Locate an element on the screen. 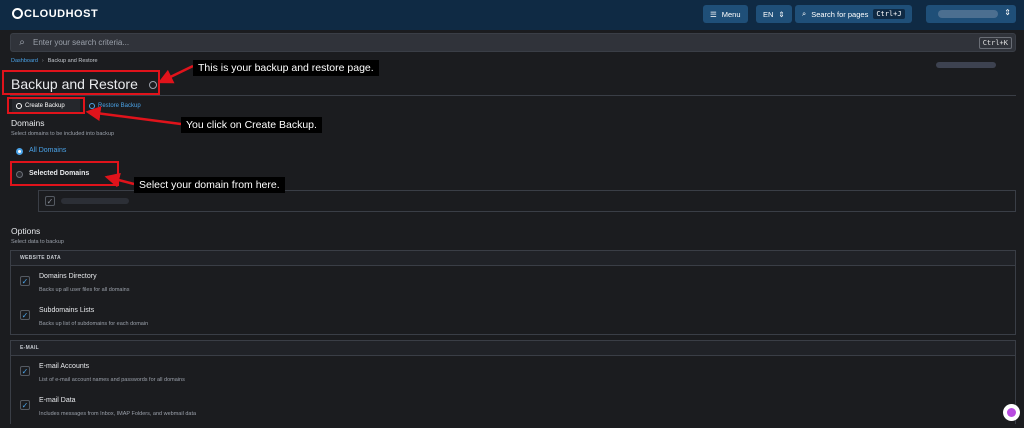 This screenshot has width=1024, height=428. annotation-arrows is located at coordinates (139, 126).